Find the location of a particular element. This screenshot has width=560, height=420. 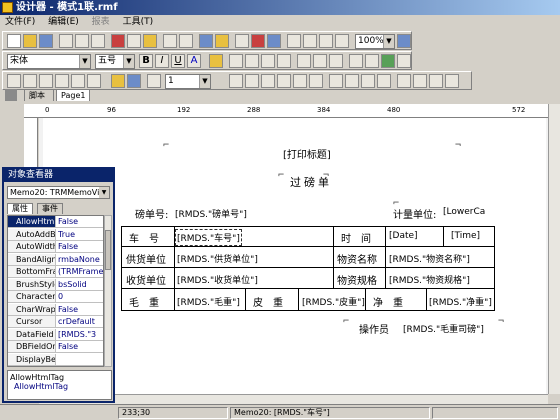

space-vert-icon is located at coordinates (352, 81).